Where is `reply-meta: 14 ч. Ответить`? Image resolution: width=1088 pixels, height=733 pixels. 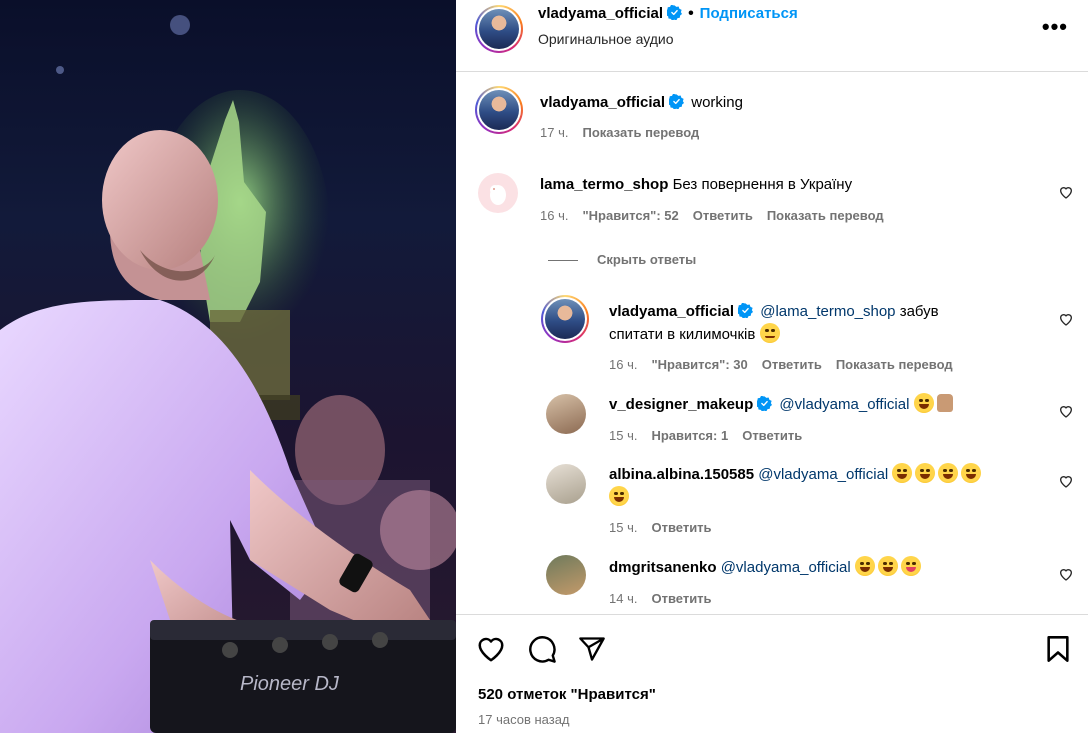
reply-meta: 14 ч. Ответить is located at coordinates (667, 598).